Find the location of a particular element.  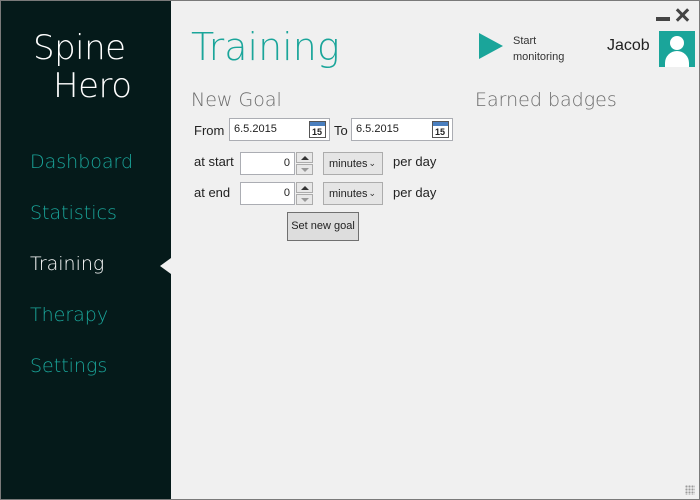

at-end-label: at end is located at coordinates (212, 192).